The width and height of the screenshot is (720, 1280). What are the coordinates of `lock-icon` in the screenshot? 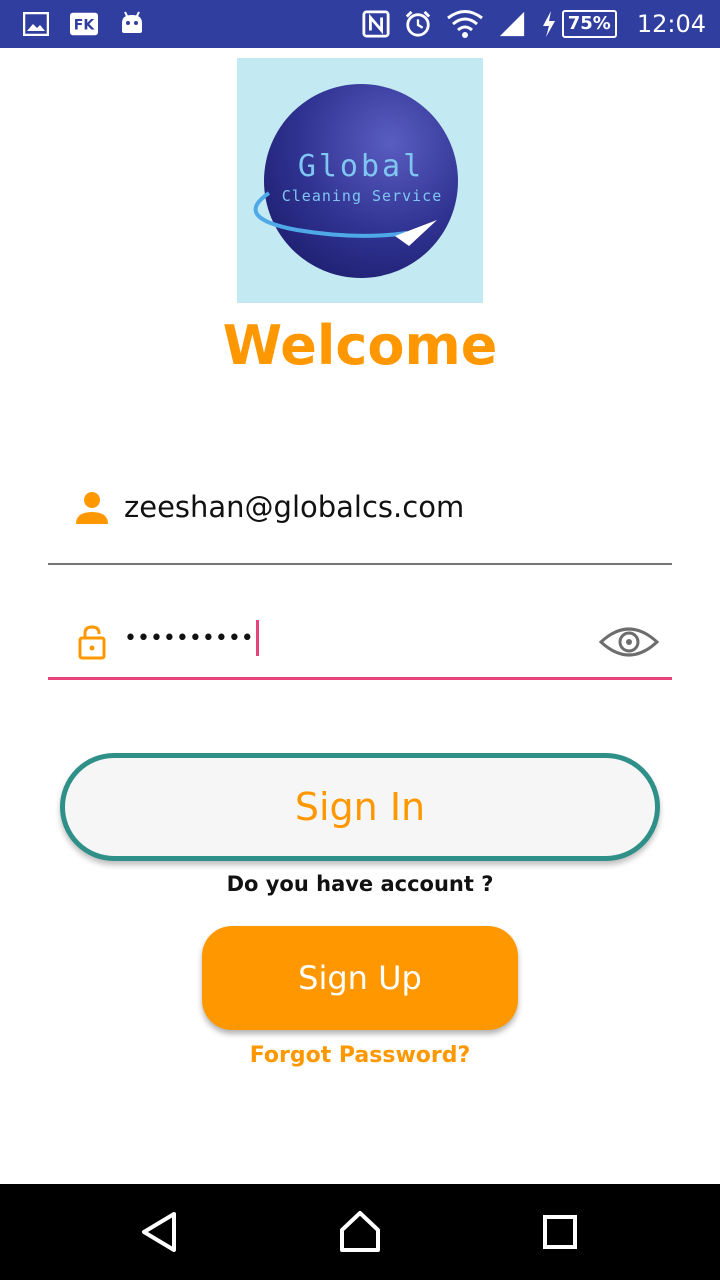 It's located at (92, 642).